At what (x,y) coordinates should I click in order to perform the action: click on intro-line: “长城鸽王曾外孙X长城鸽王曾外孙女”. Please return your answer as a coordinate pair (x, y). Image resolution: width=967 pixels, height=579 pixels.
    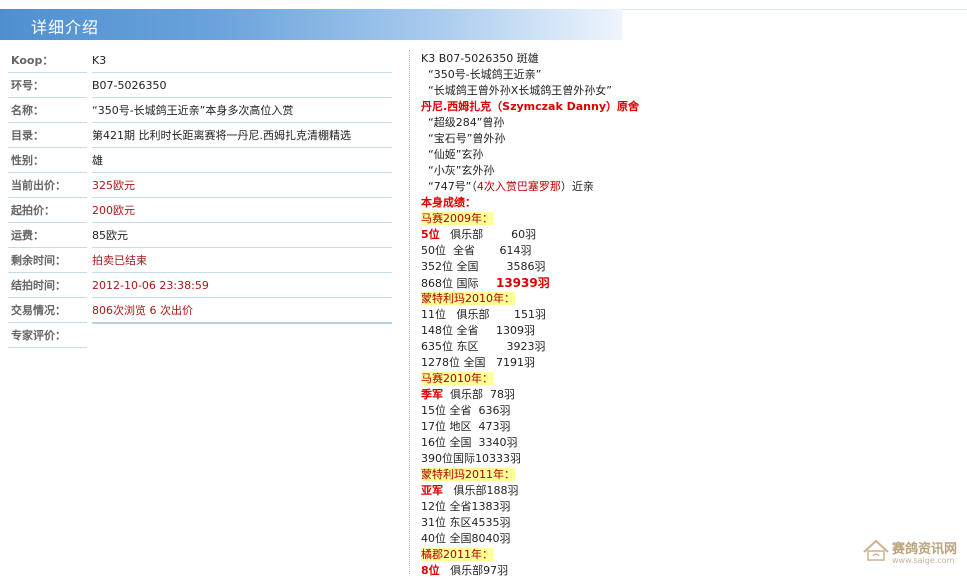
    Looking at the image, I should click on (516, 90).